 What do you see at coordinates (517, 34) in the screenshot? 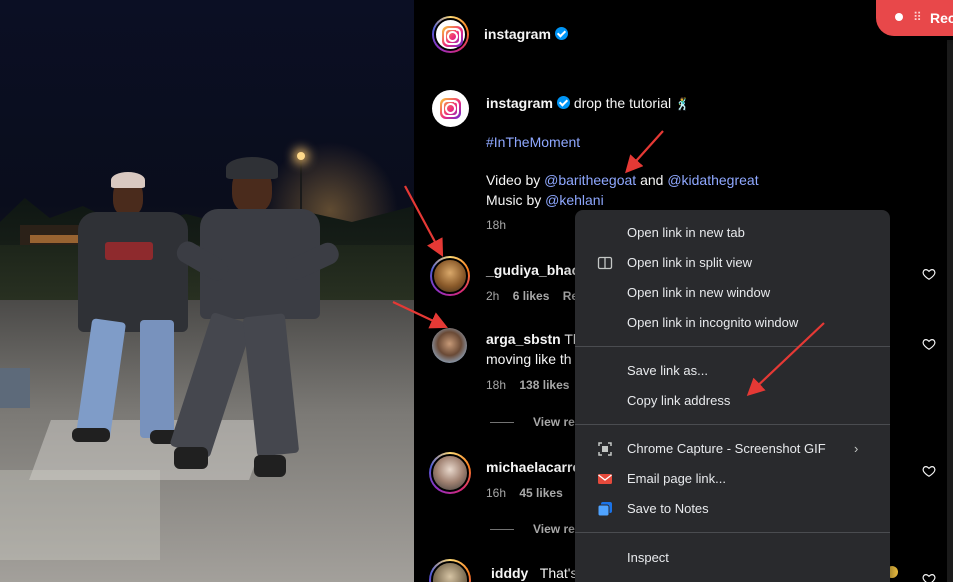
I see `header-username-text: instagram` at bounding box center [517, 34].